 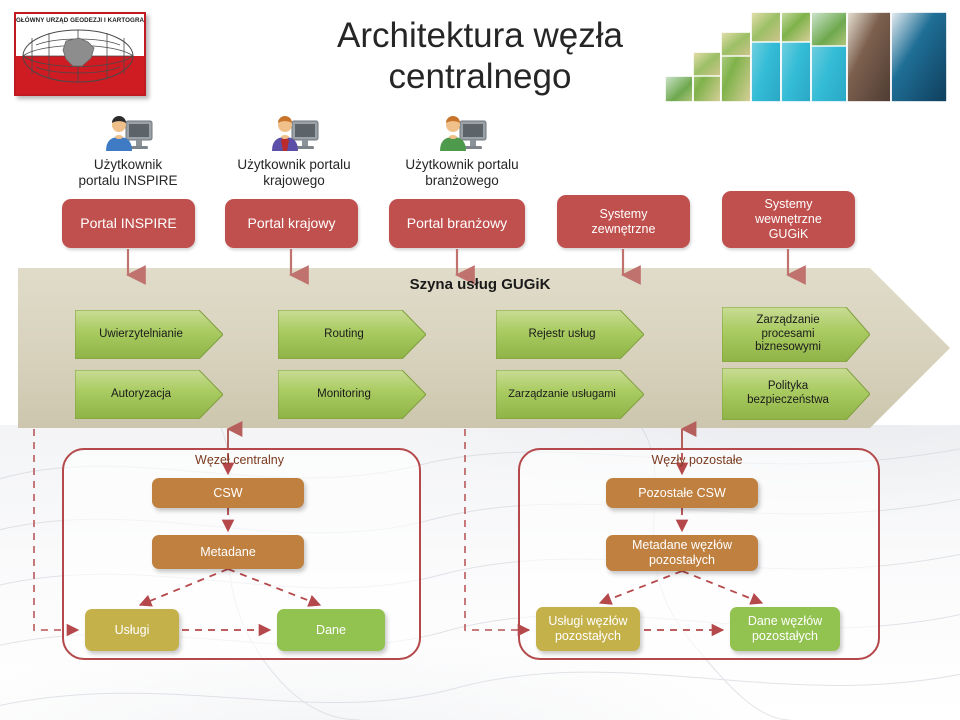 I want to click on systemy-wewnetrzne-box: Systemy wewnętrzne GUGiK, so click(x=788, y=219).